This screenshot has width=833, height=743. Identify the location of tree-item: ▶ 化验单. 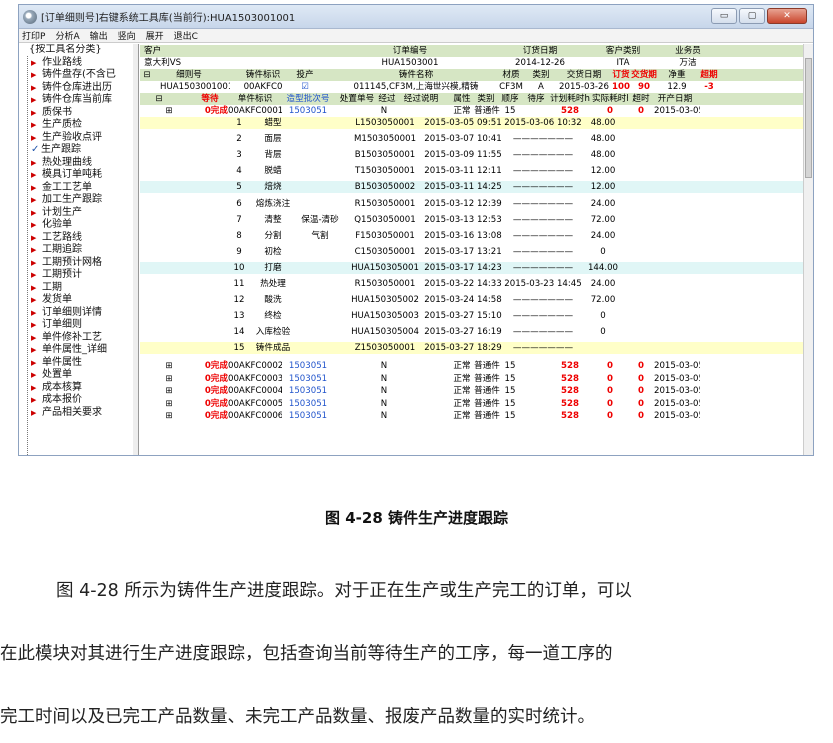
(78, 225).